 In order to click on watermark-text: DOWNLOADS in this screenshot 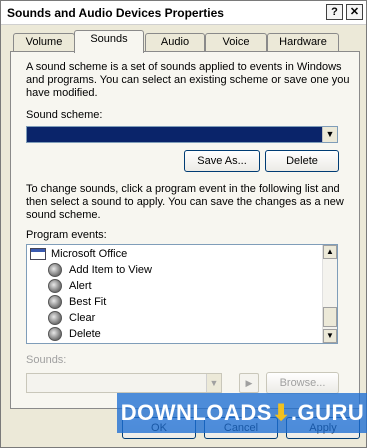, I will do `click(196, 412)`.